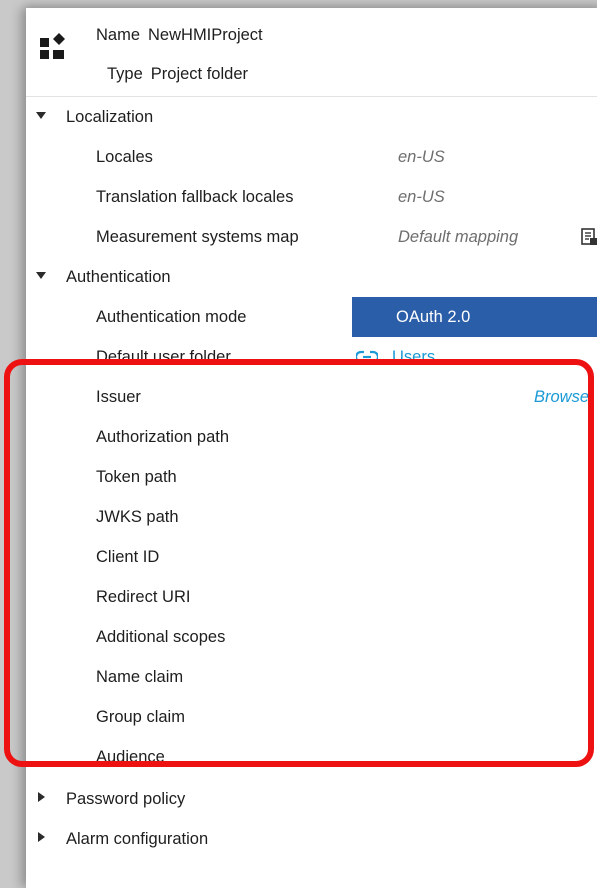  I want to click on property-label: JWKS path, so click(137, 517).